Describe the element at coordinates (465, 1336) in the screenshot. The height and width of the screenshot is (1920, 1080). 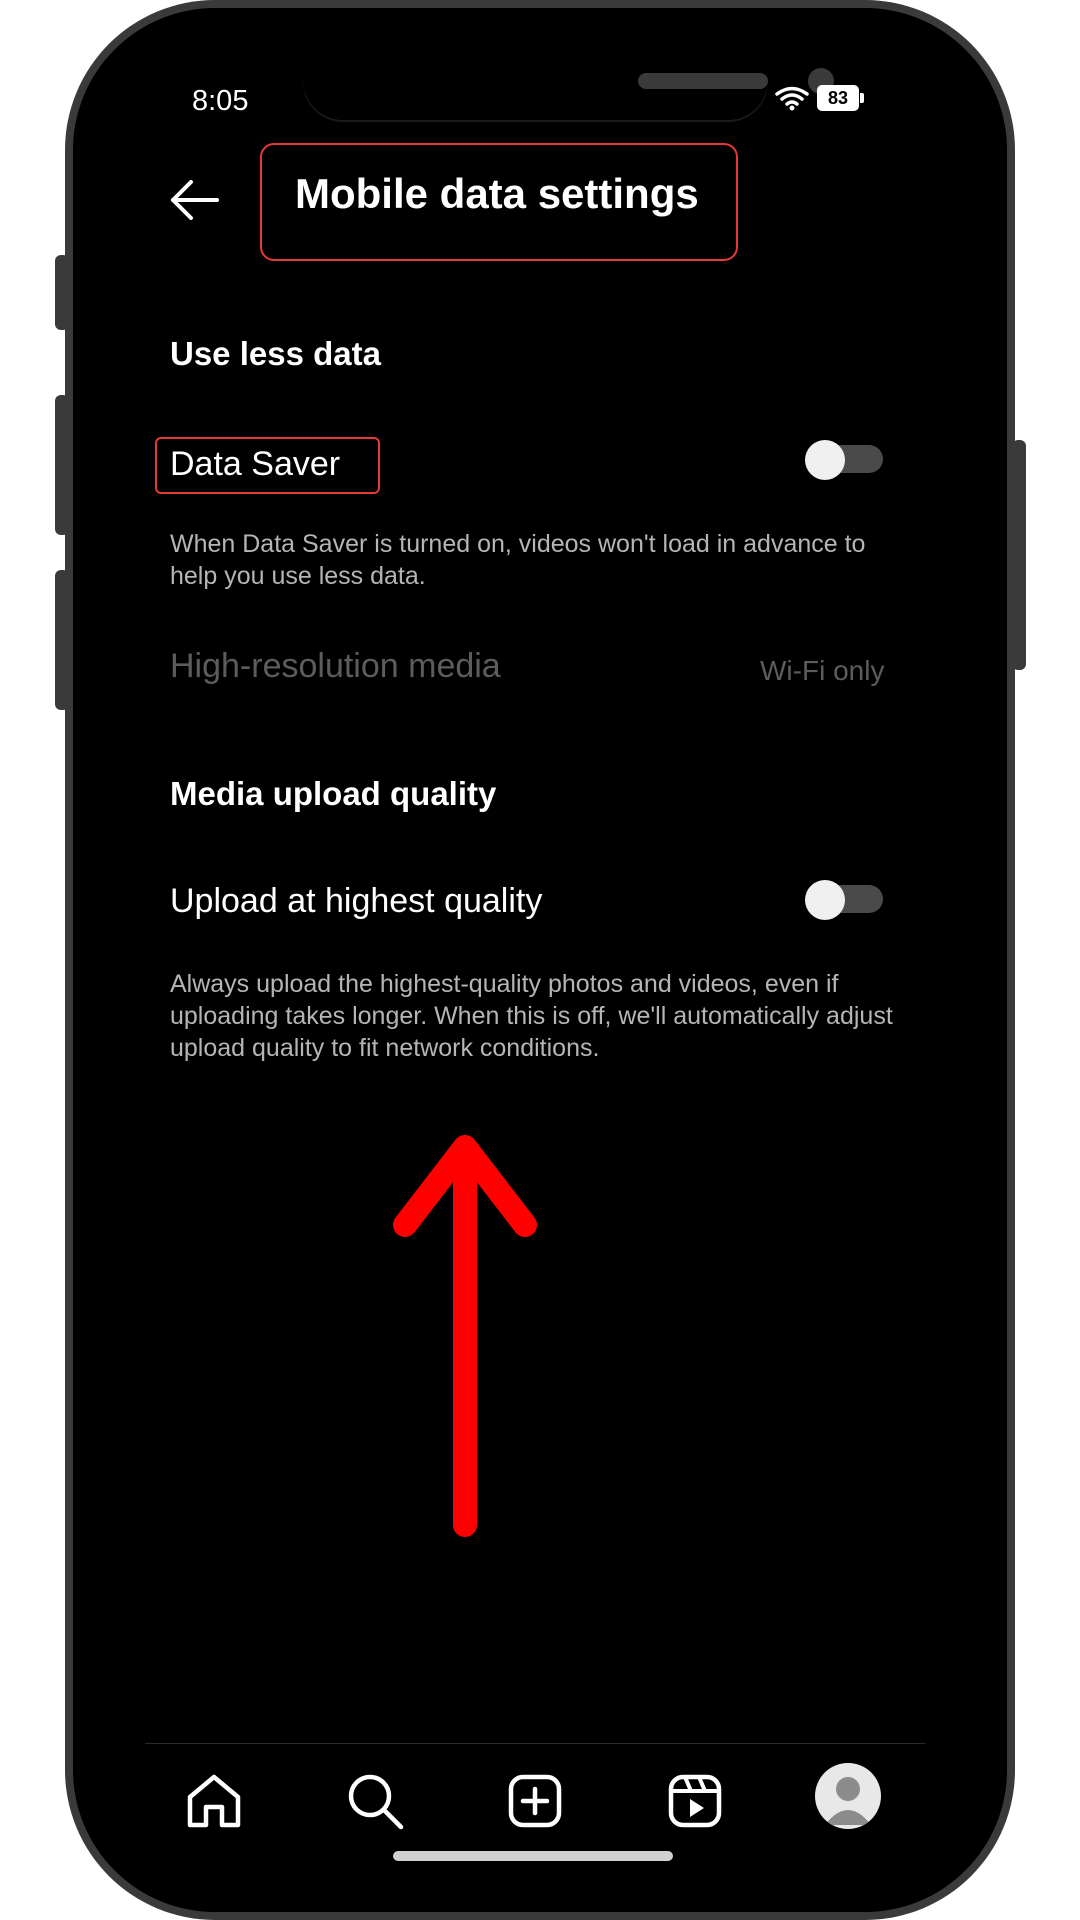
I see `annotation-arrow-up-icon` at that location.